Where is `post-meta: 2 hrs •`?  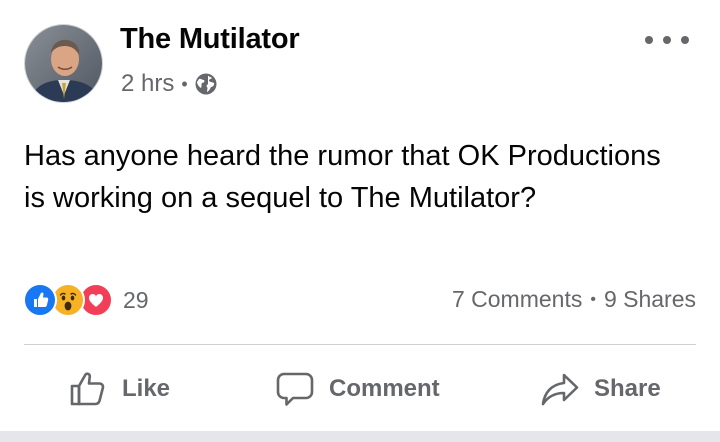
post-meta: 2 hrs • is located at coordinates (169, 84).